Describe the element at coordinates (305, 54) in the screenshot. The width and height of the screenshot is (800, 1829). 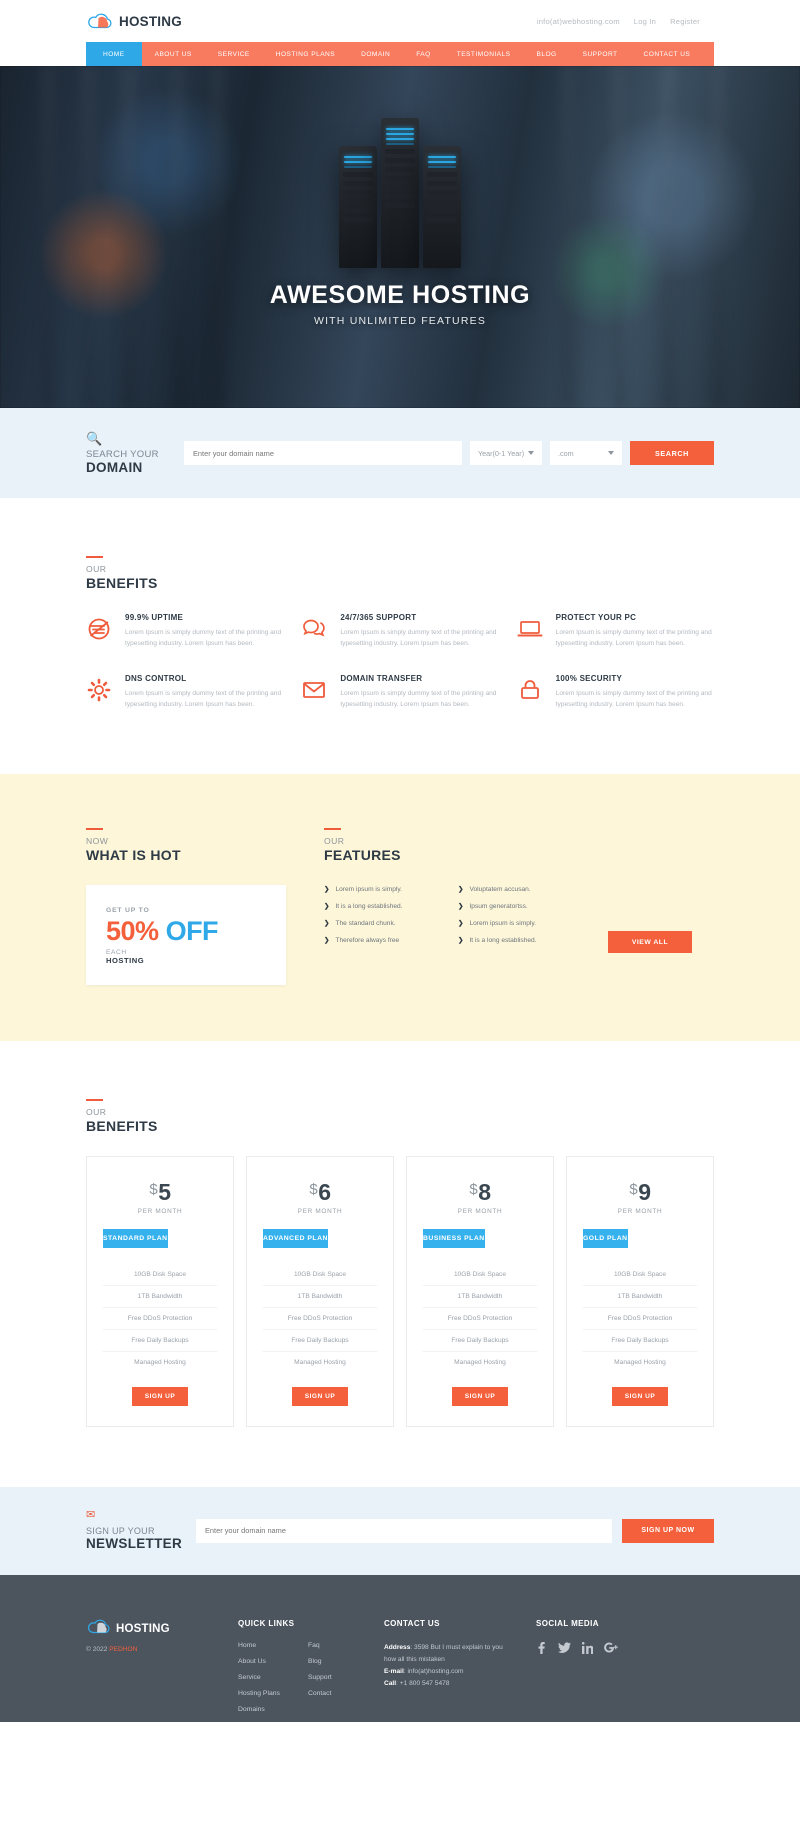
I see `nav-item-hosting-plans: HOSTING PLANS` at that location.